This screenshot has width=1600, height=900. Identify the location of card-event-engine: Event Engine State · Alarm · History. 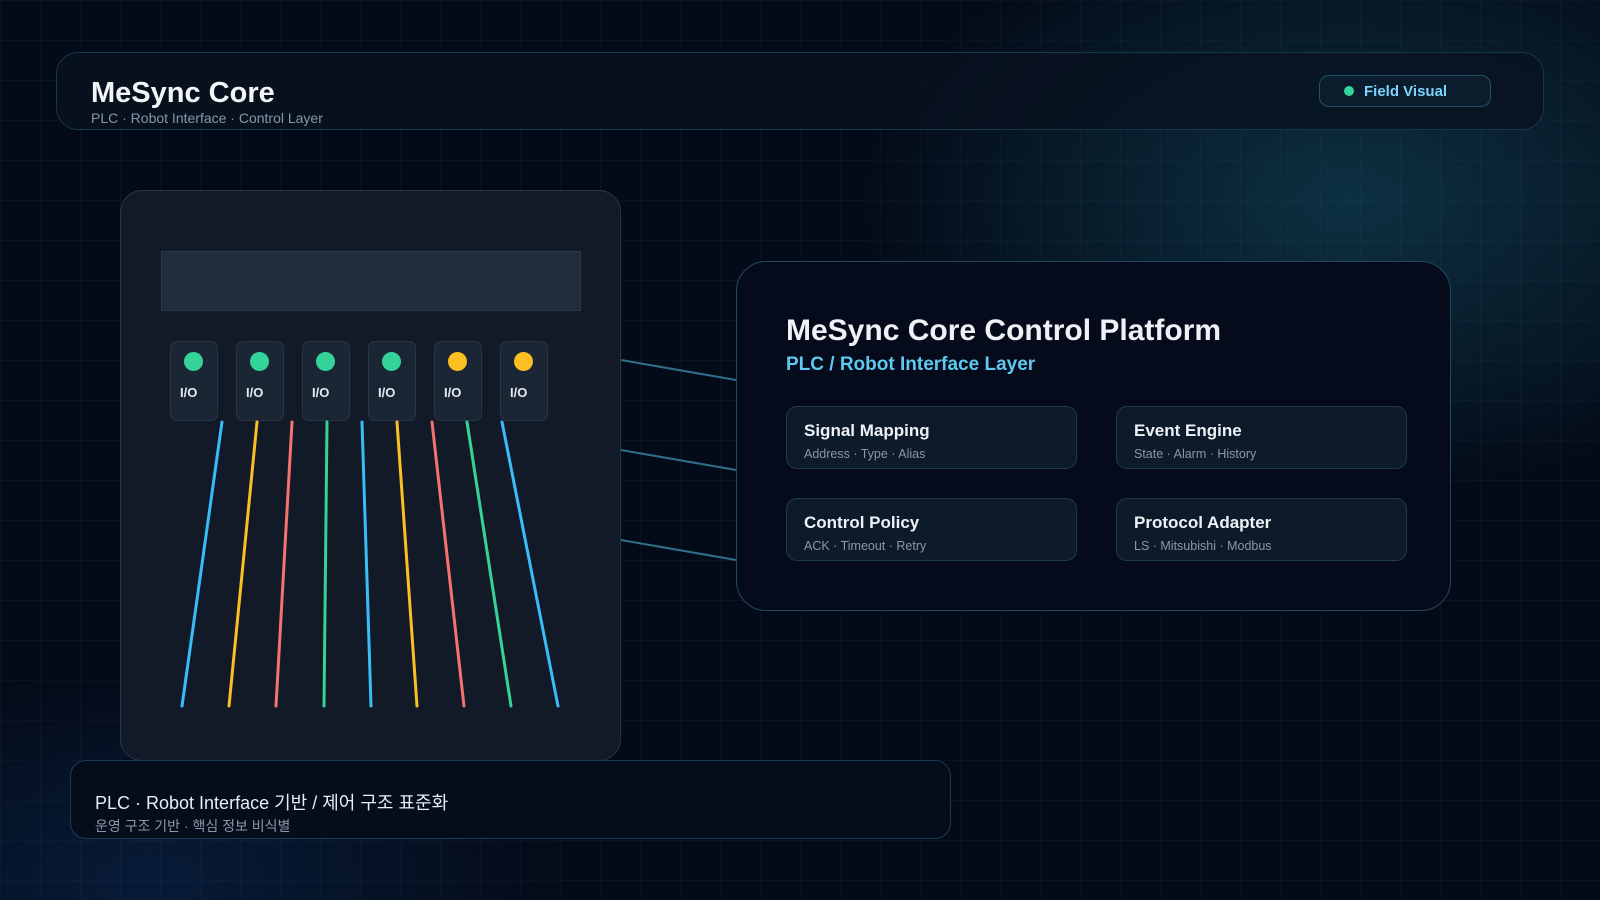
(1261, 437).